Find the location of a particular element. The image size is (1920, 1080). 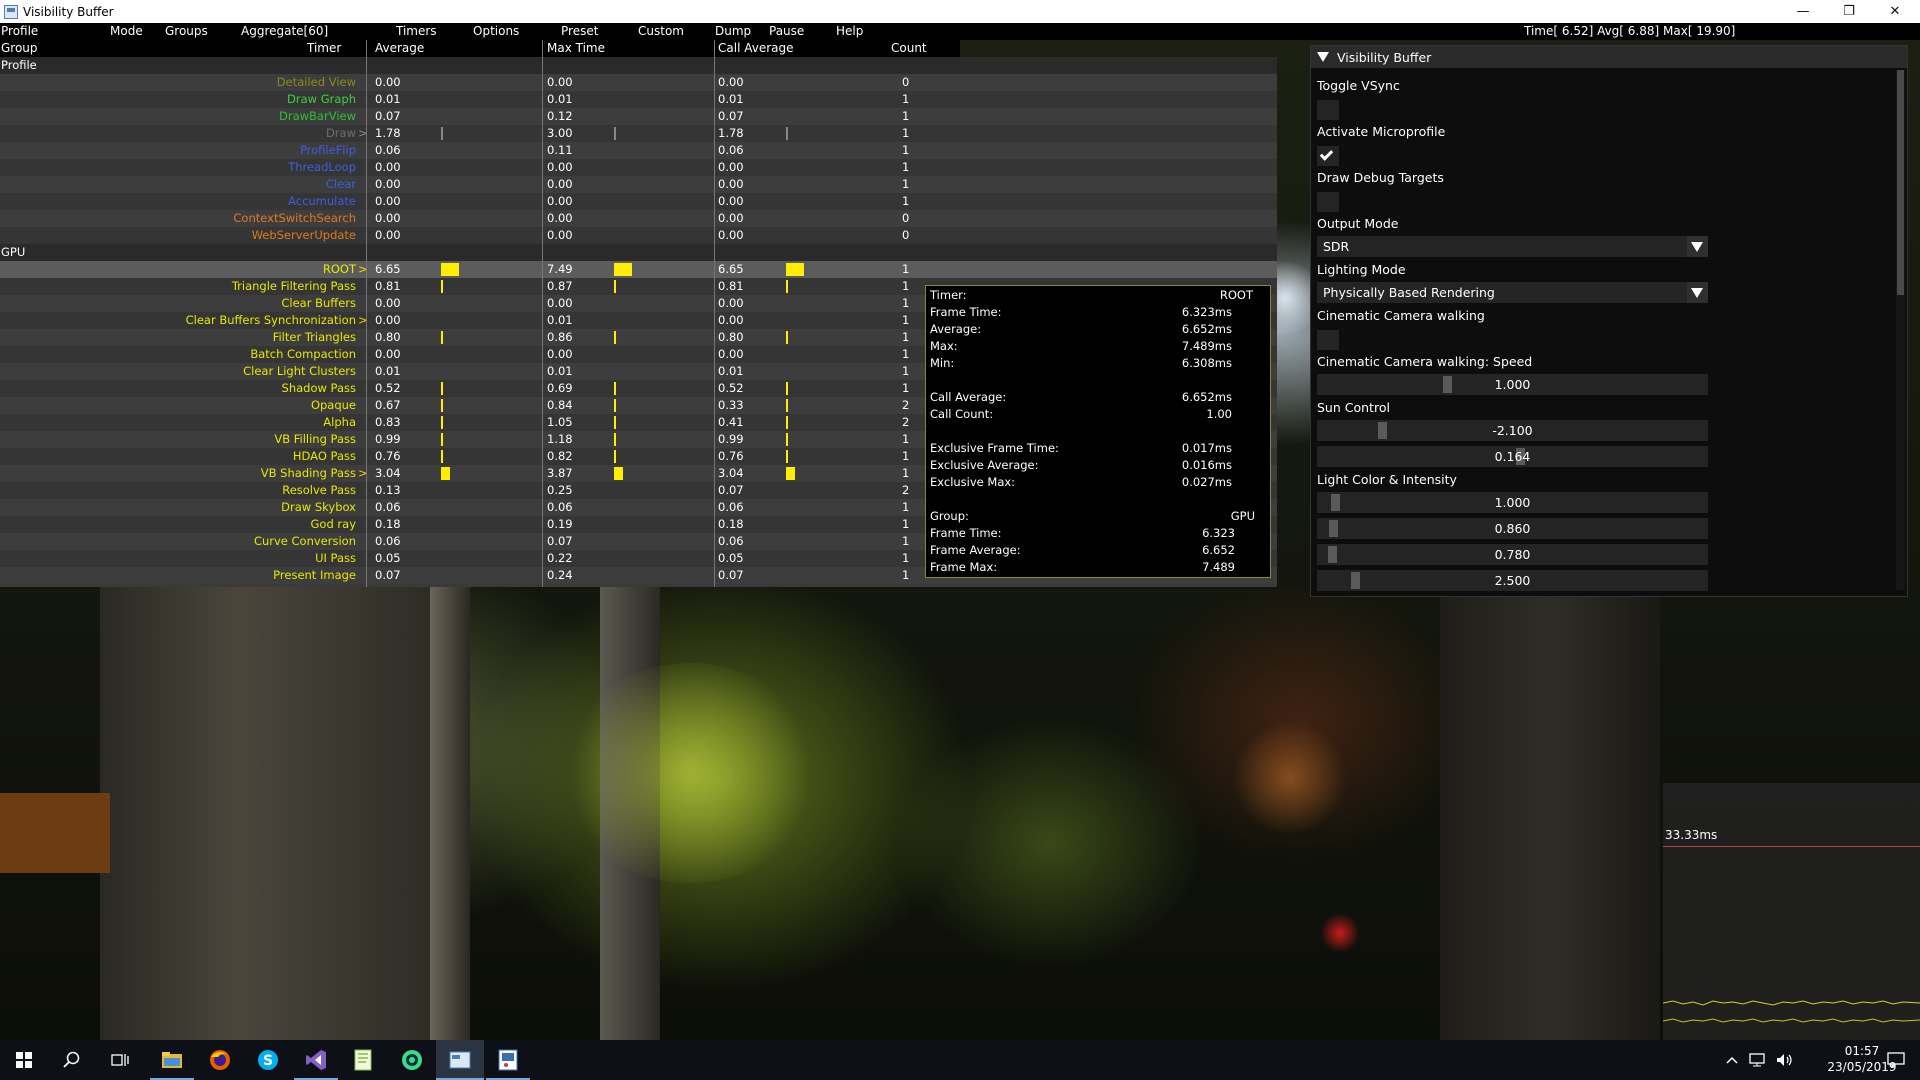

toggle-vsync-checkbox is located at coordinates (1328, 110).